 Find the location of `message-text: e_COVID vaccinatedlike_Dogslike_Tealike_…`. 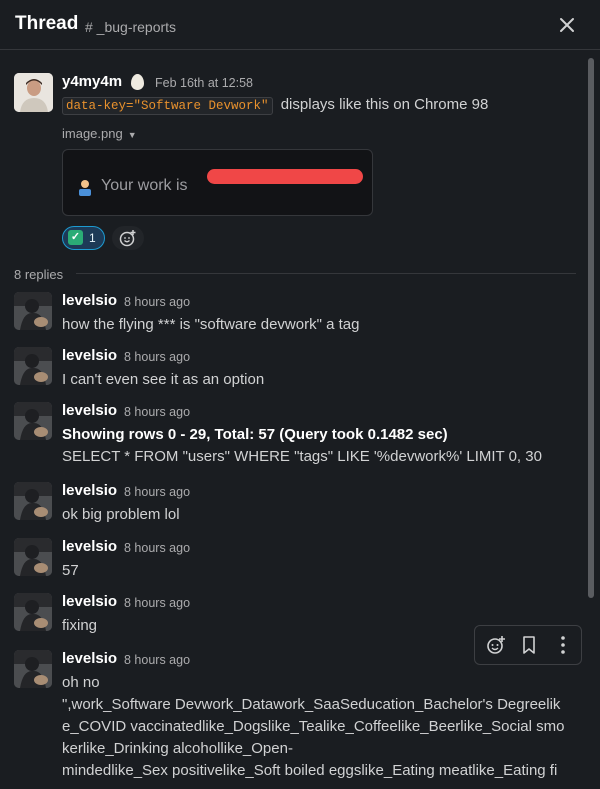

message-text: e_COVID vaccinatedlike_Dogslike_Tealike_… is located at coordinates (313, 726).